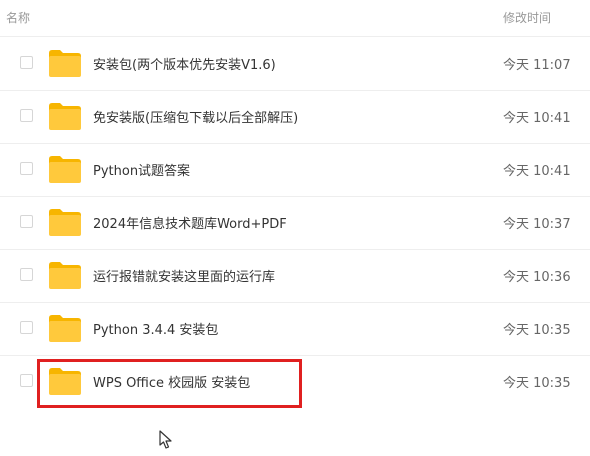  Describe the element at coordinates (295, 223) in the screenshot. I see `file-row: 2024年信息技术题库Word+PDF 今天 10:37` at that location.